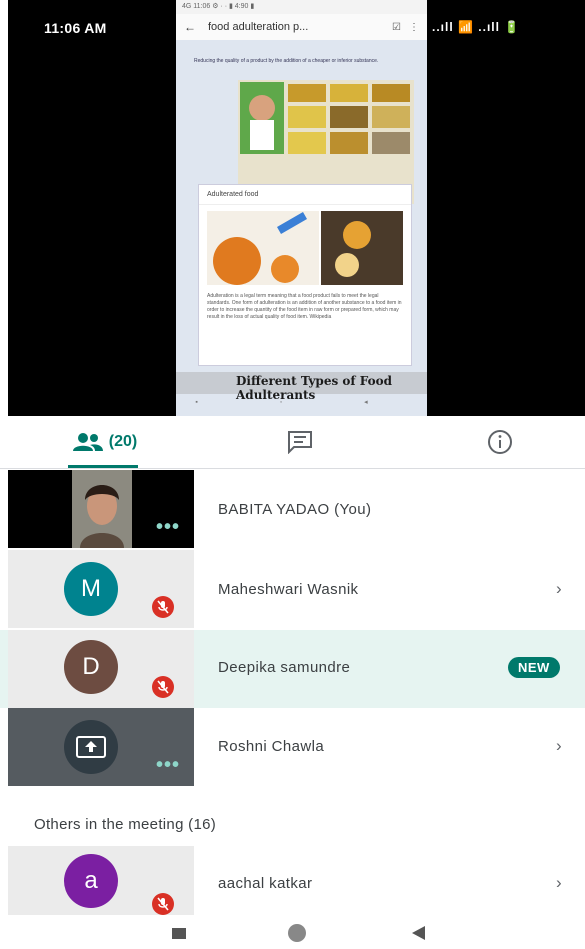 The image size is (585, 949). What do you see at coordinates (103, 466) in the screenshot?
I see `tab-active-indicator` at bounding box center [103, 466].